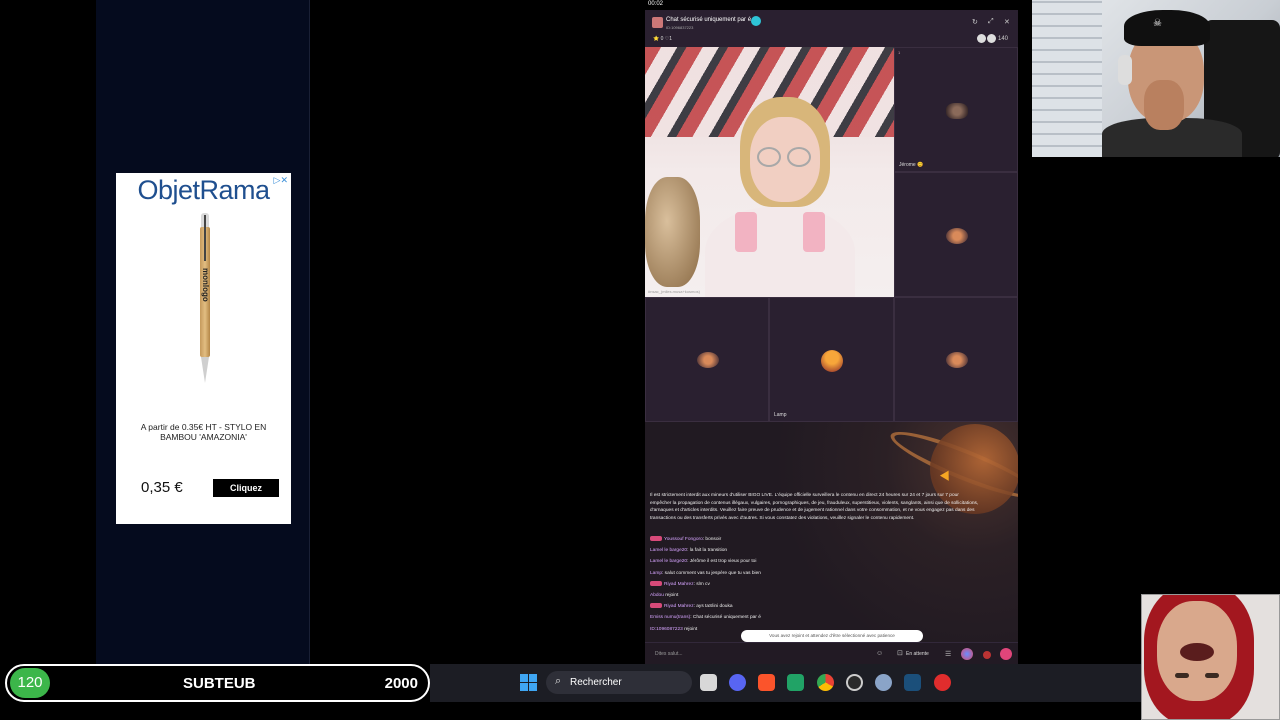 This screenshot has width=1280, height=720. What do you see at coordinates (674, 291) in the screenshot?
I see `host-tag: #nsac_(mlles.musa+kosmos)` at bounding box center [674, 291].